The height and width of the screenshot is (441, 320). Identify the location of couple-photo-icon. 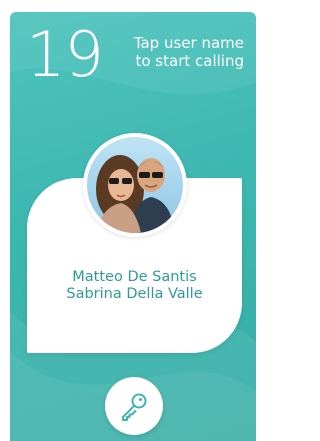
(135, 185).